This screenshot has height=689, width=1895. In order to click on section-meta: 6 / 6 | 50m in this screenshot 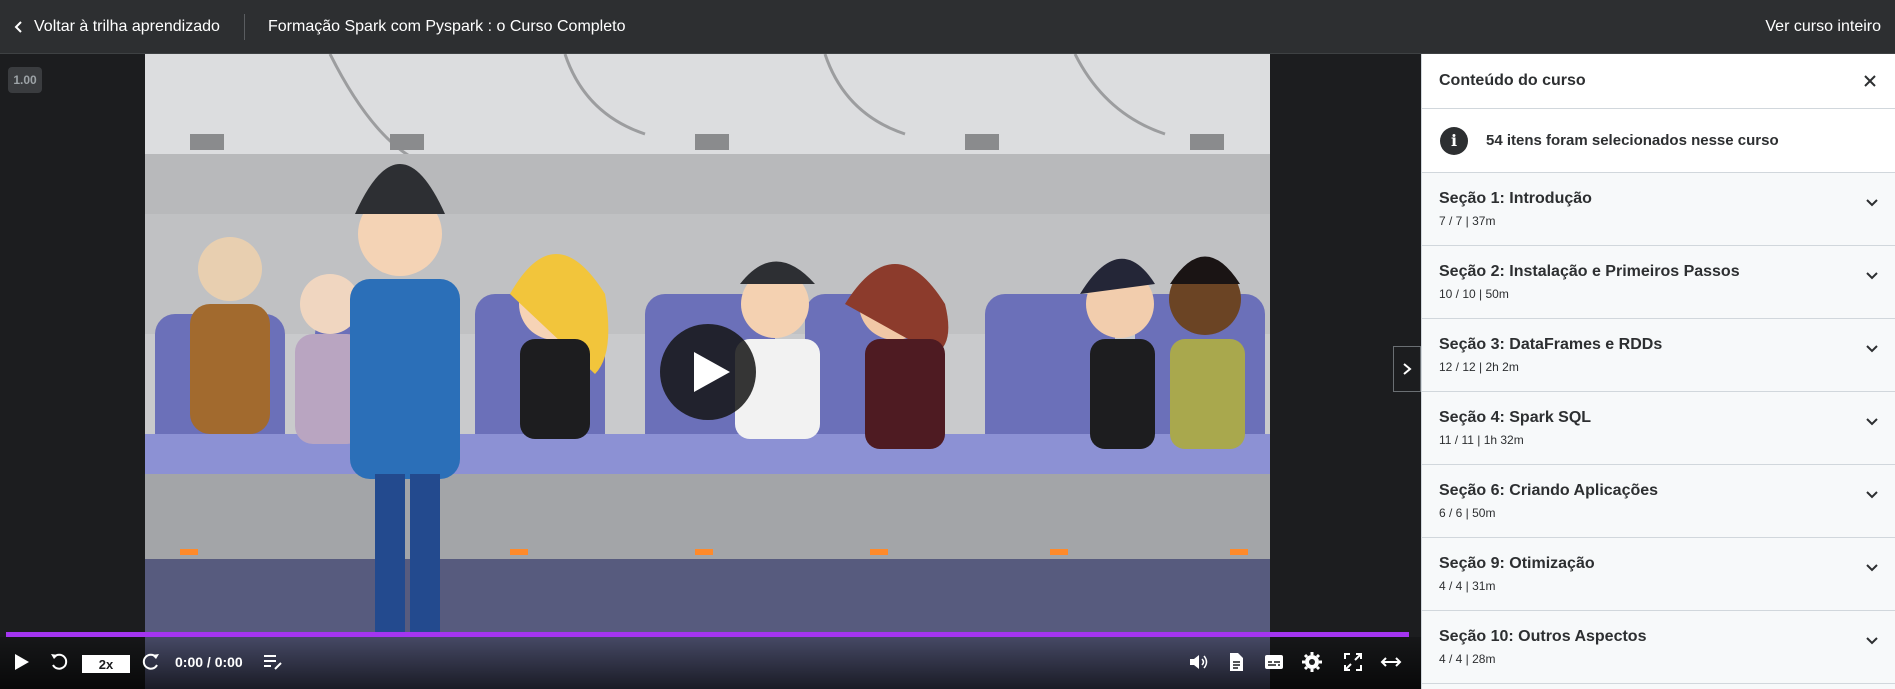, I will do `click(1467, 513)`.